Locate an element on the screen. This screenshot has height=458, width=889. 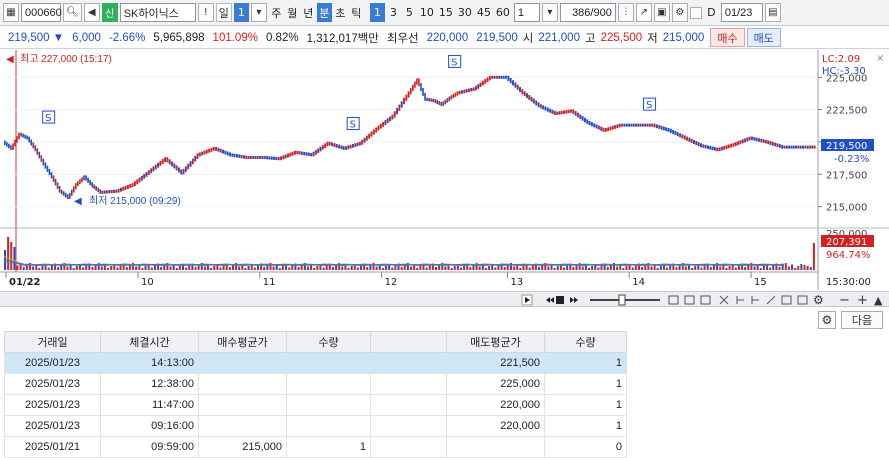
split-icon is located at coordinates (705, 300).